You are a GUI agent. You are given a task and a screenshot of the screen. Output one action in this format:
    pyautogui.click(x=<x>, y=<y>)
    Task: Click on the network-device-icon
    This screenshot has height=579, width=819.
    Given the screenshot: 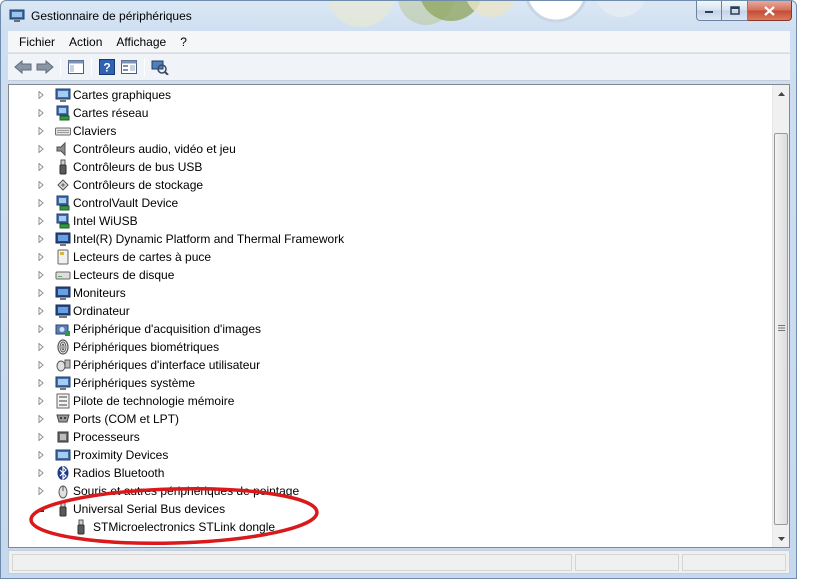 What is the action you would take?
    pyautogui.click(x=63, y=203)
    